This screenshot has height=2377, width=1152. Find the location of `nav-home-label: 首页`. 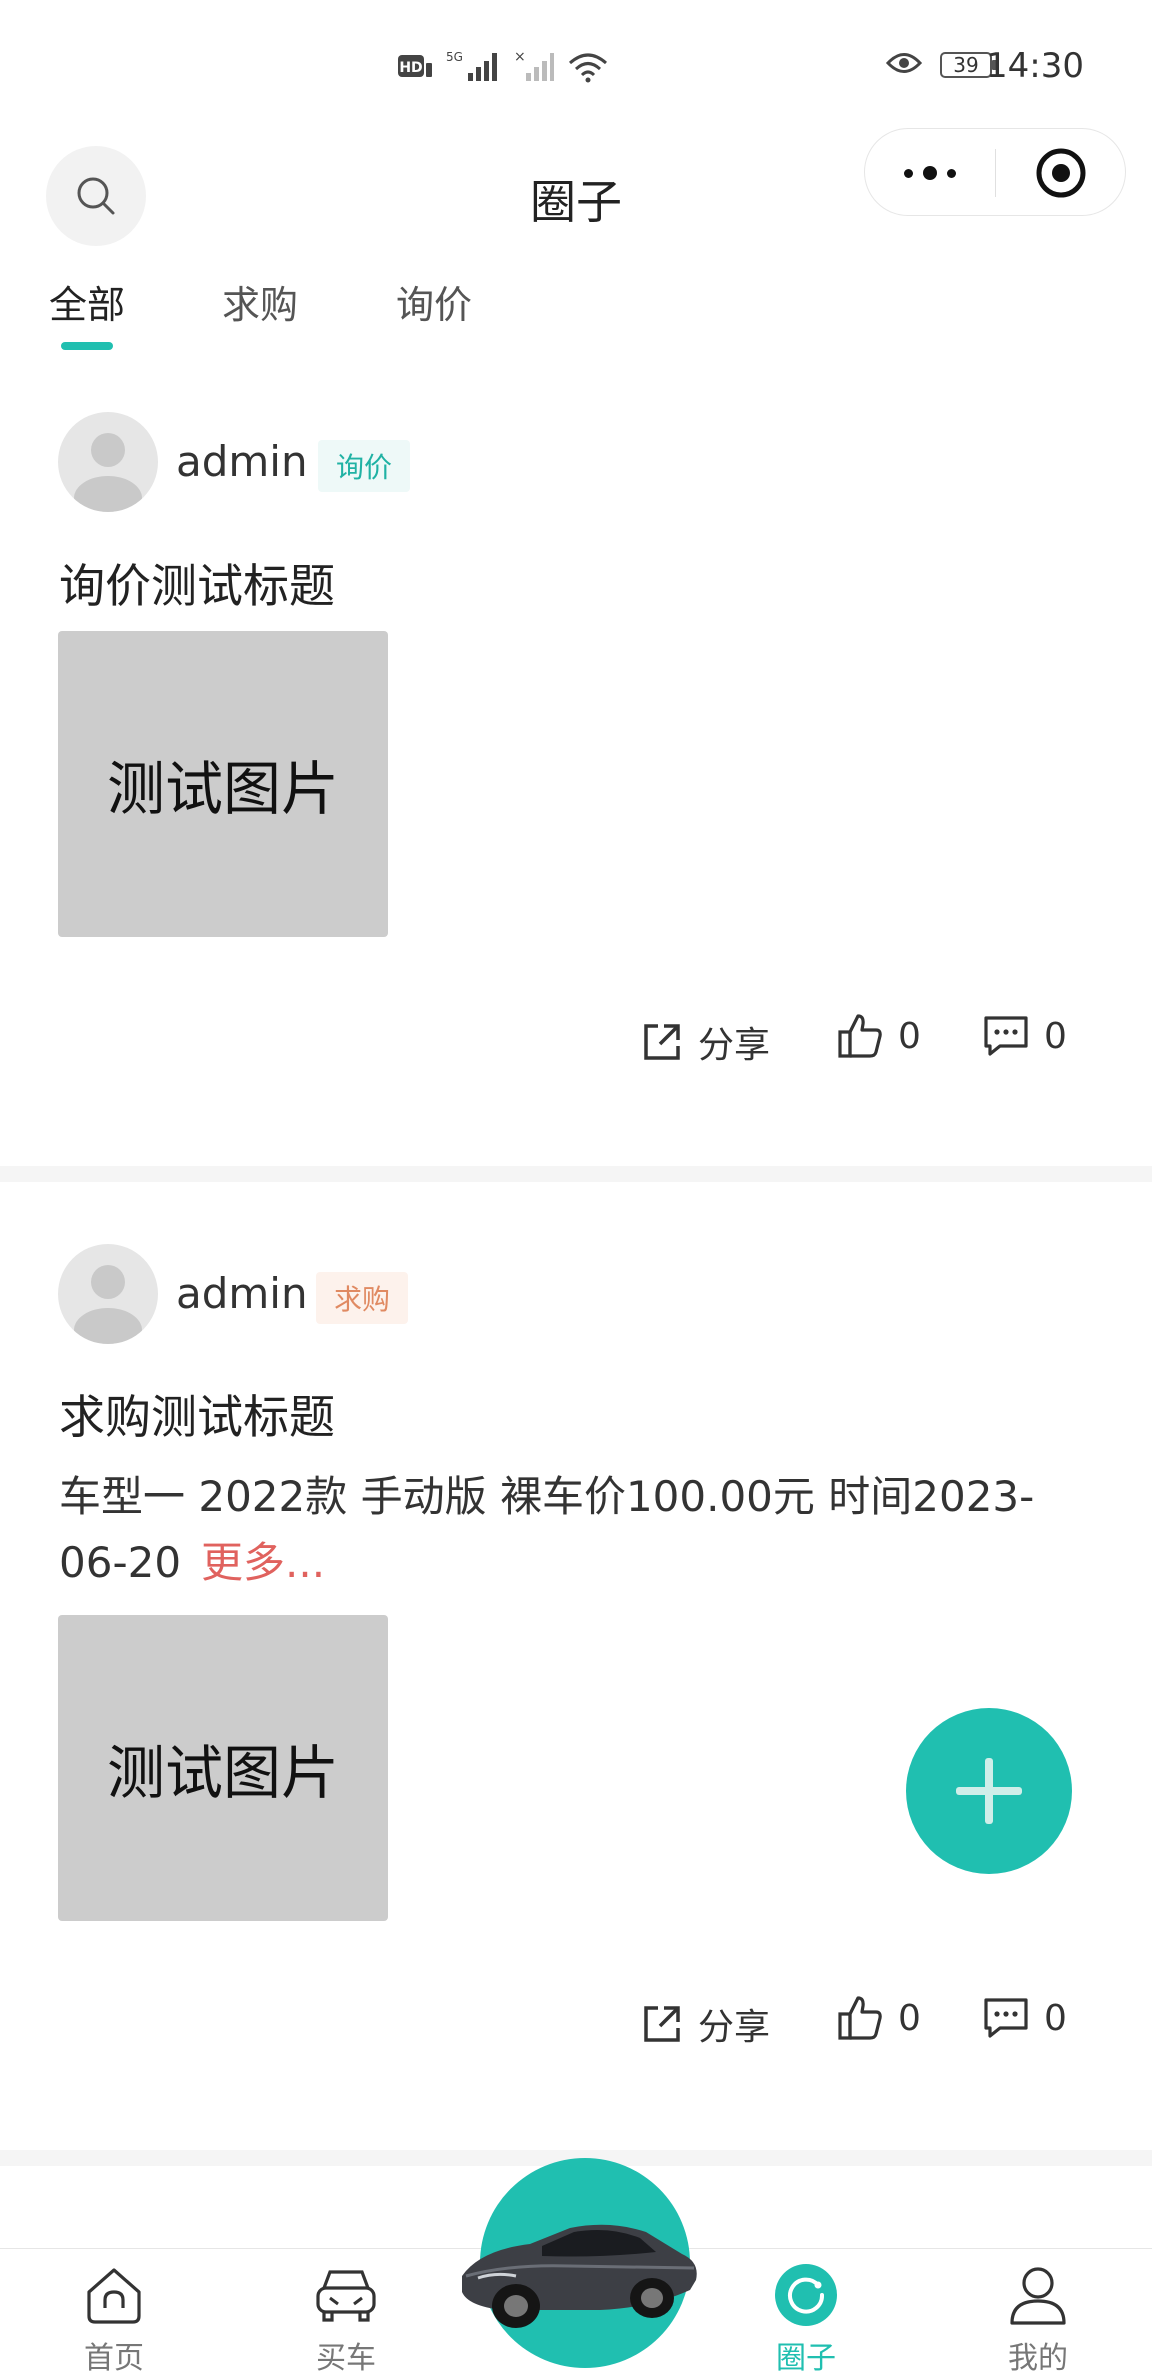

nav-home-label: 首页 is located at coordinates (114, 2358).